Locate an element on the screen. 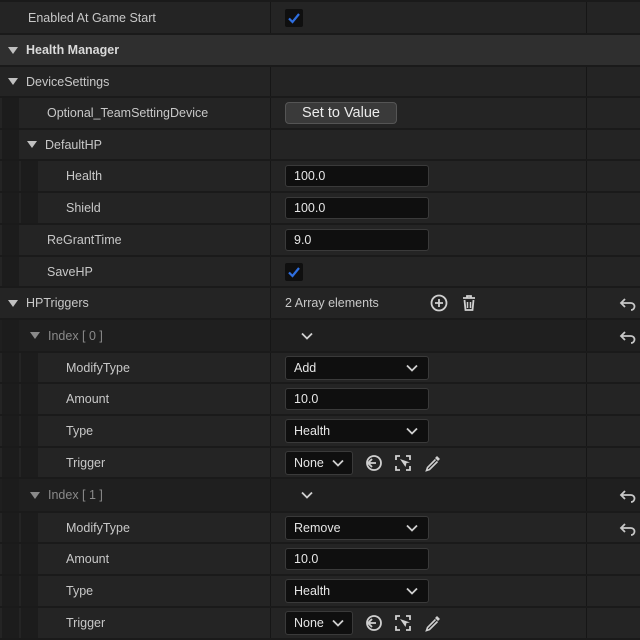  health-label: Health is located at coordinates (84, 176).